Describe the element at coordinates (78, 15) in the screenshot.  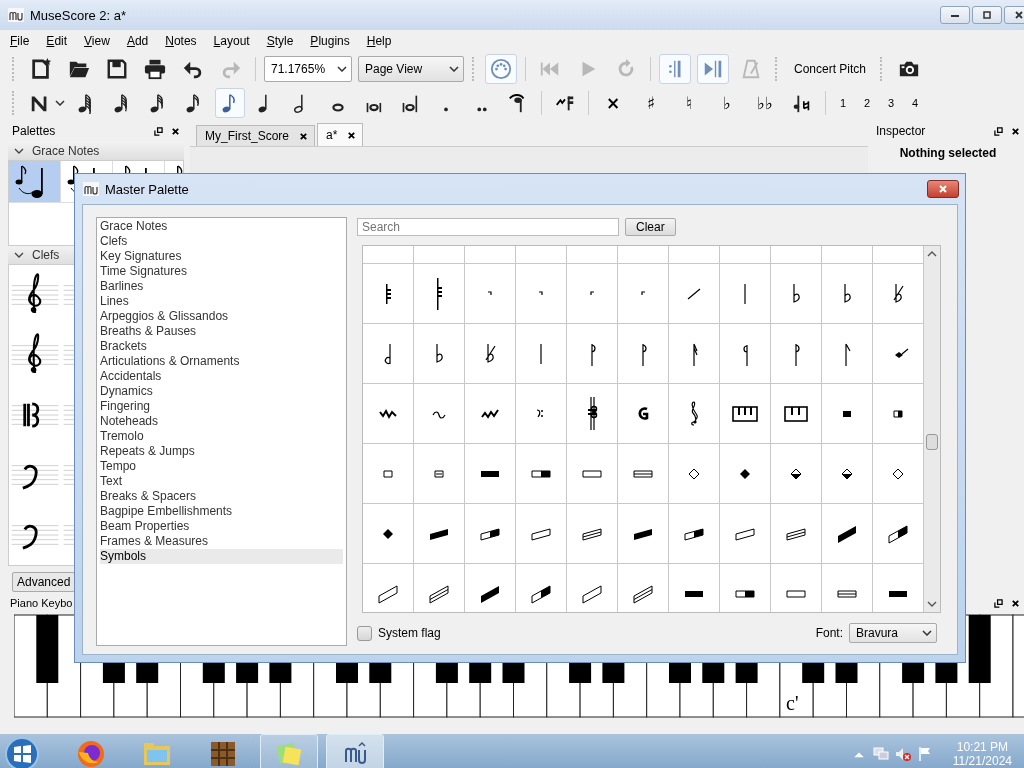
I see `window-title: MuseScore 2: a*` at that location.